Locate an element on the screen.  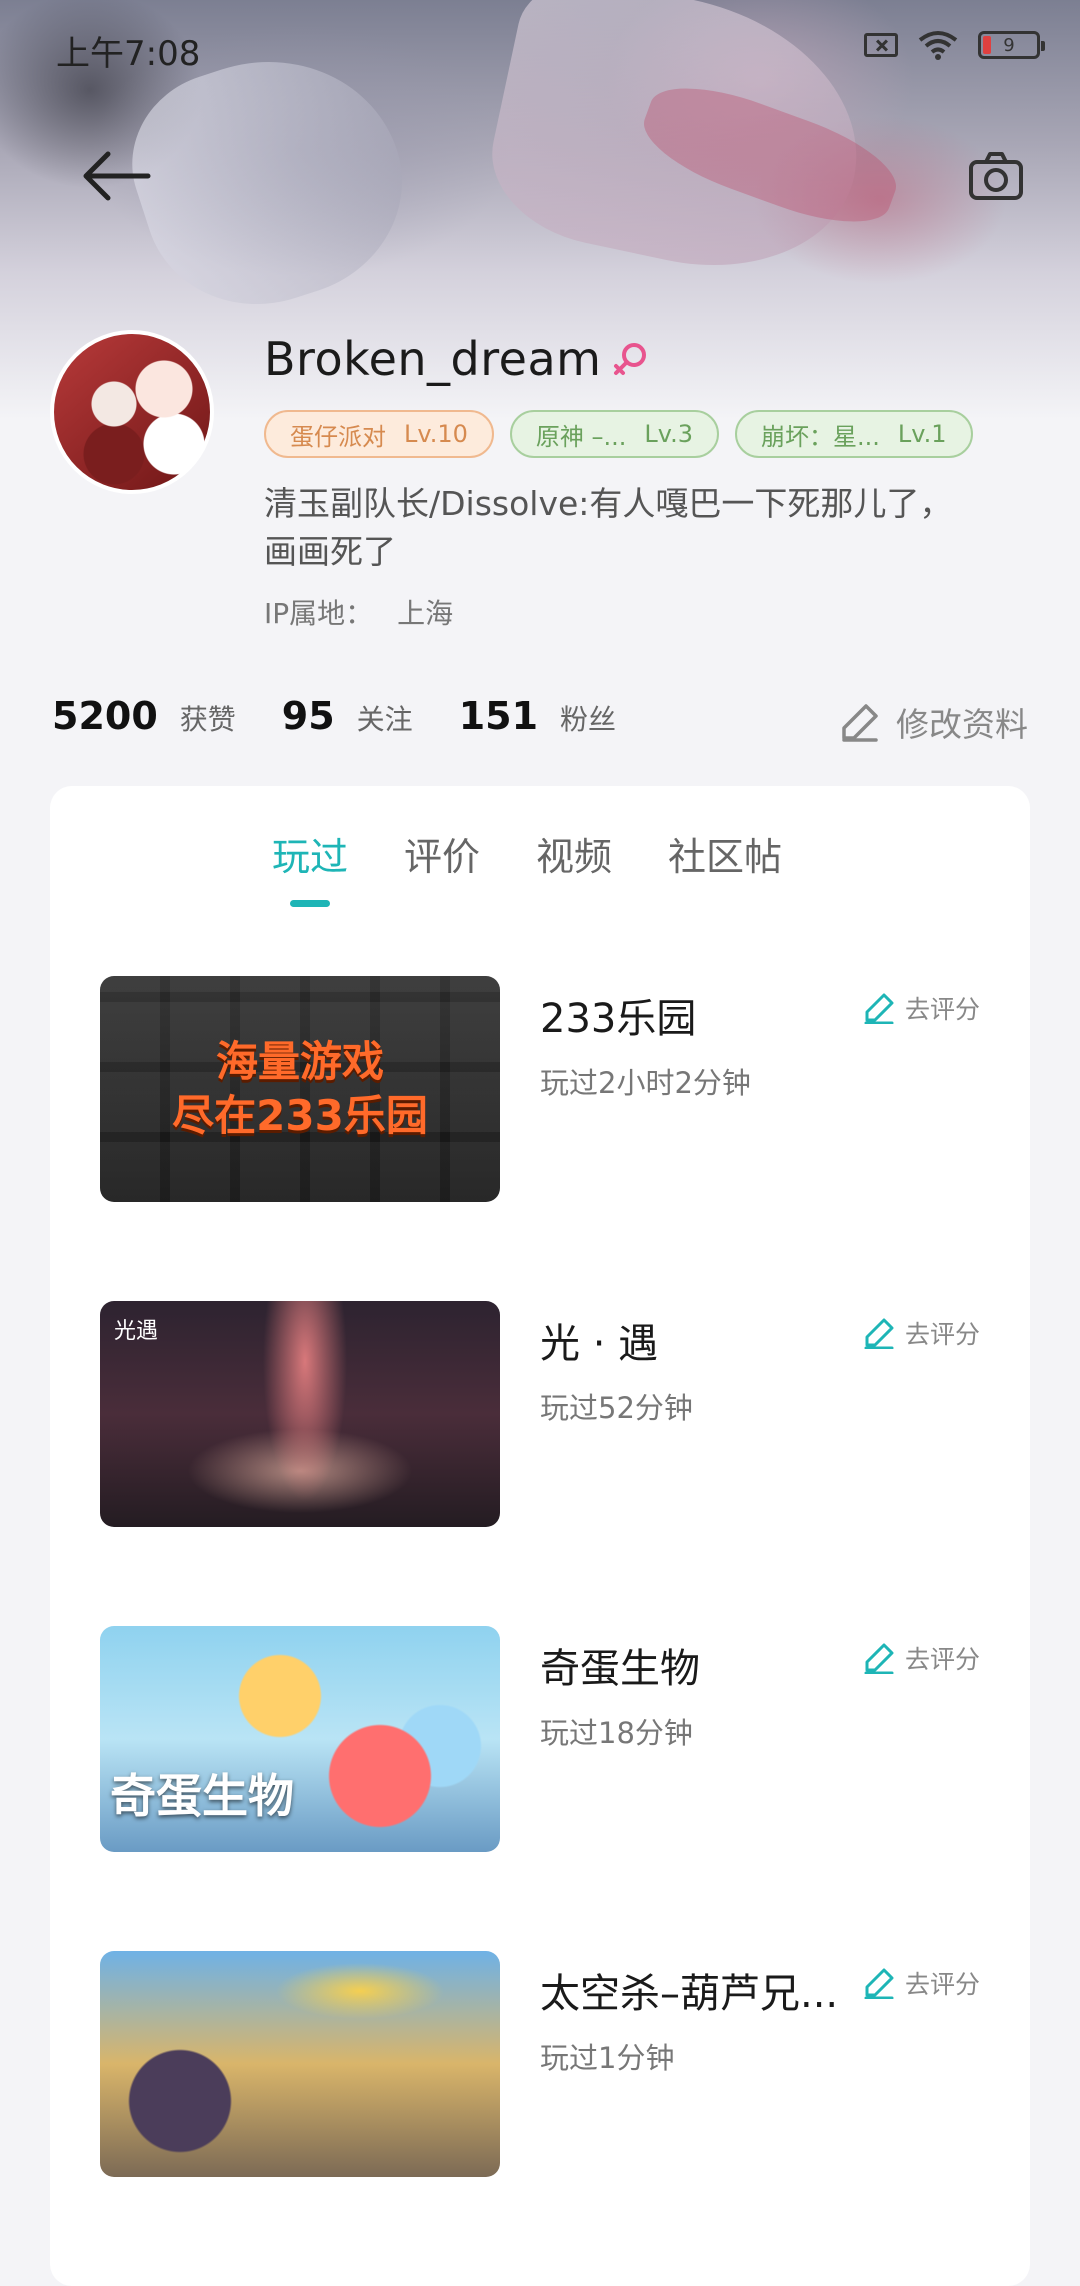
thumb-logo: 光遇 is located at coordinates (136, 1331).